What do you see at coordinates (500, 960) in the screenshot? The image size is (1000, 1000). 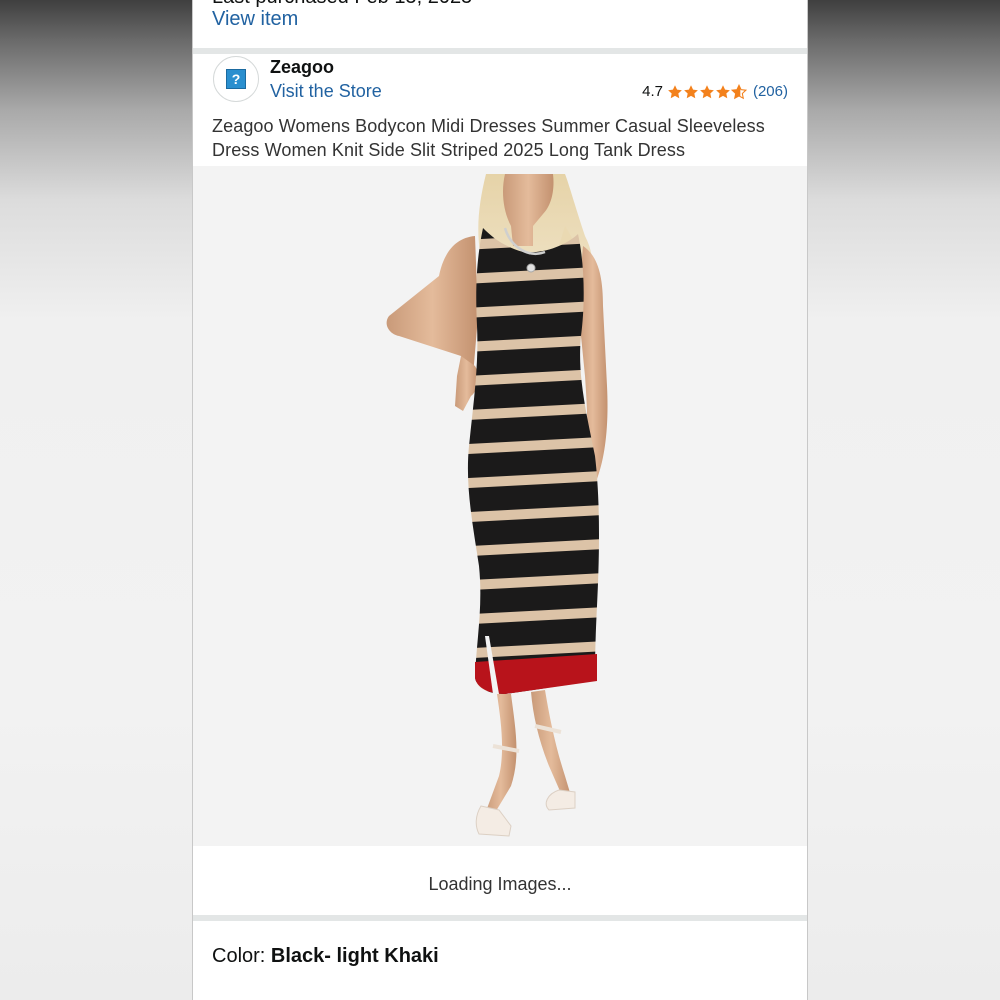 I see `color-selector: Color: Black- light Khaki` at bounding box center [500, 960].